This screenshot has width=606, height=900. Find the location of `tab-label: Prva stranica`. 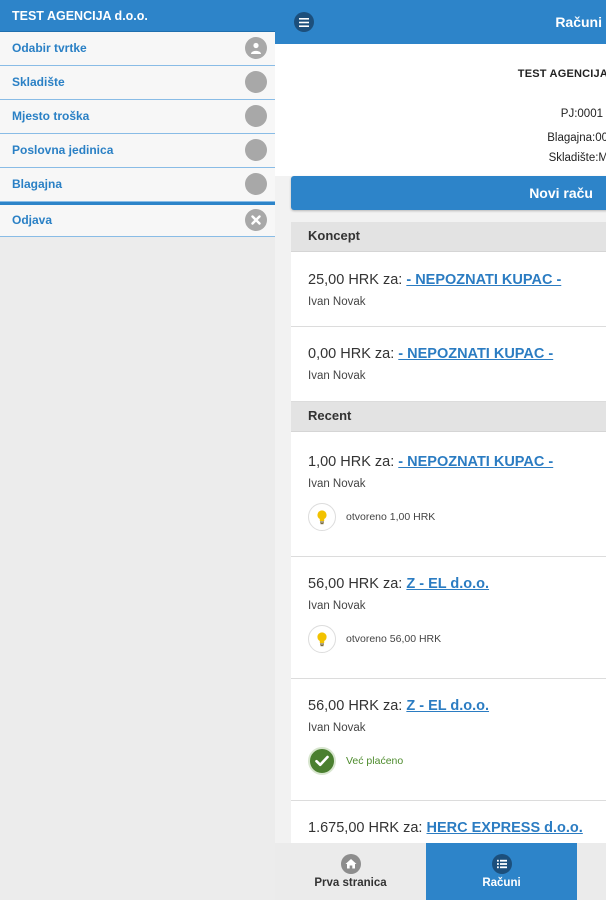

tab-label: Prva stranica is located at coordinates (350, 883).